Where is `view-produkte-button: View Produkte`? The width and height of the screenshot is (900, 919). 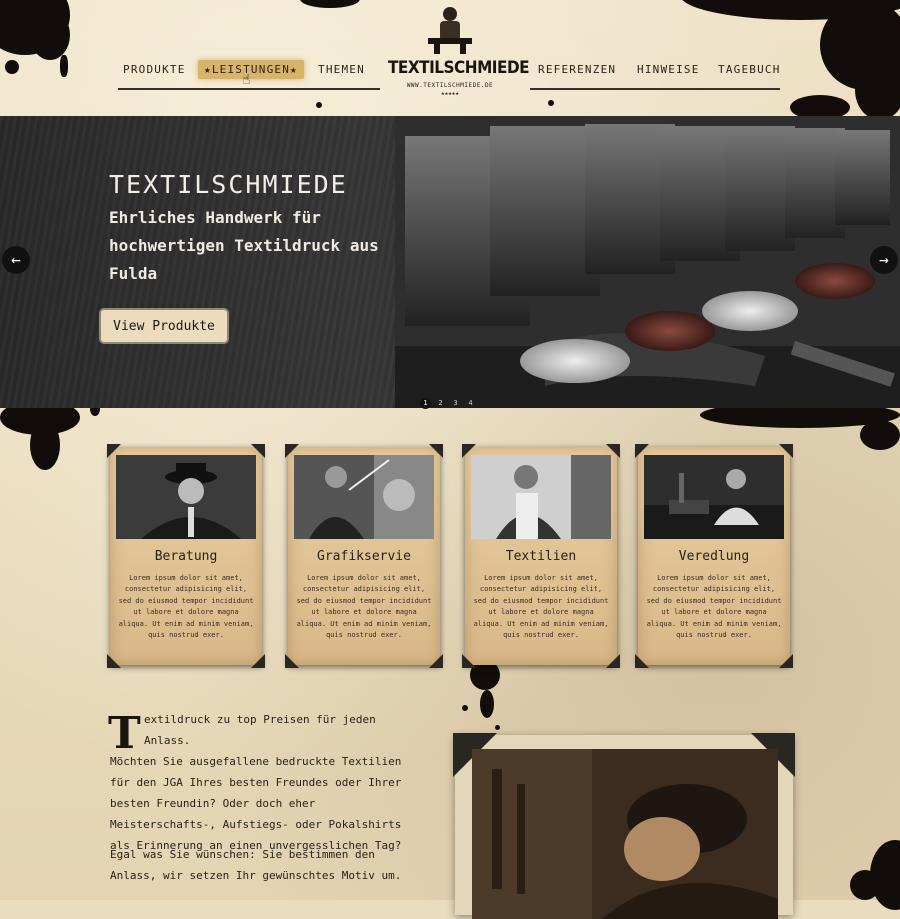 view-produkte-button: View Produkte is located at coordinates (164, 326).